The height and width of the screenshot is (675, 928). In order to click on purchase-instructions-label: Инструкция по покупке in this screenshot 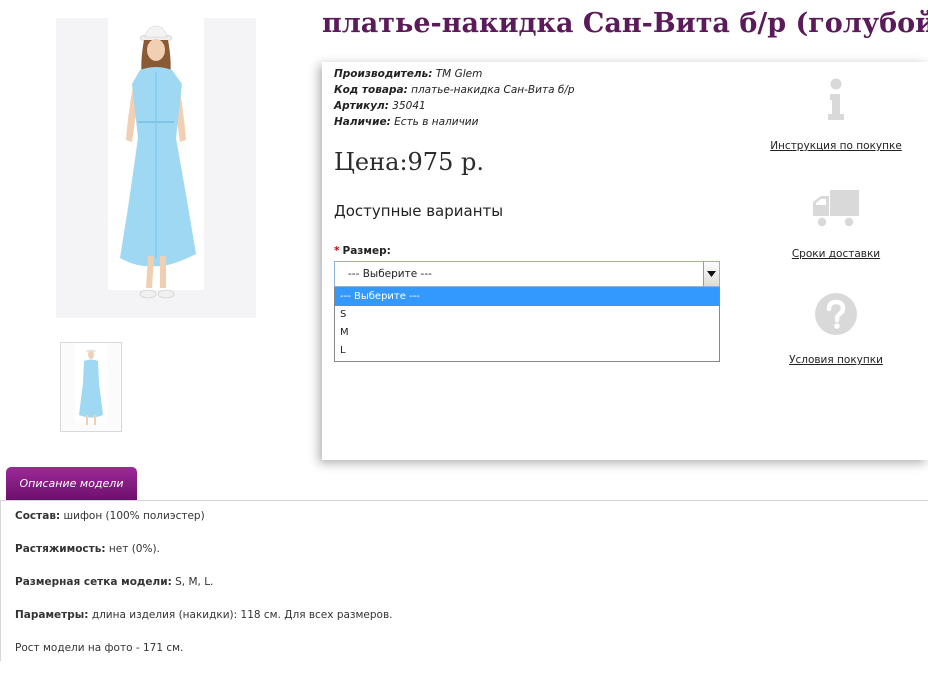, I will do `click(836, 146)`.